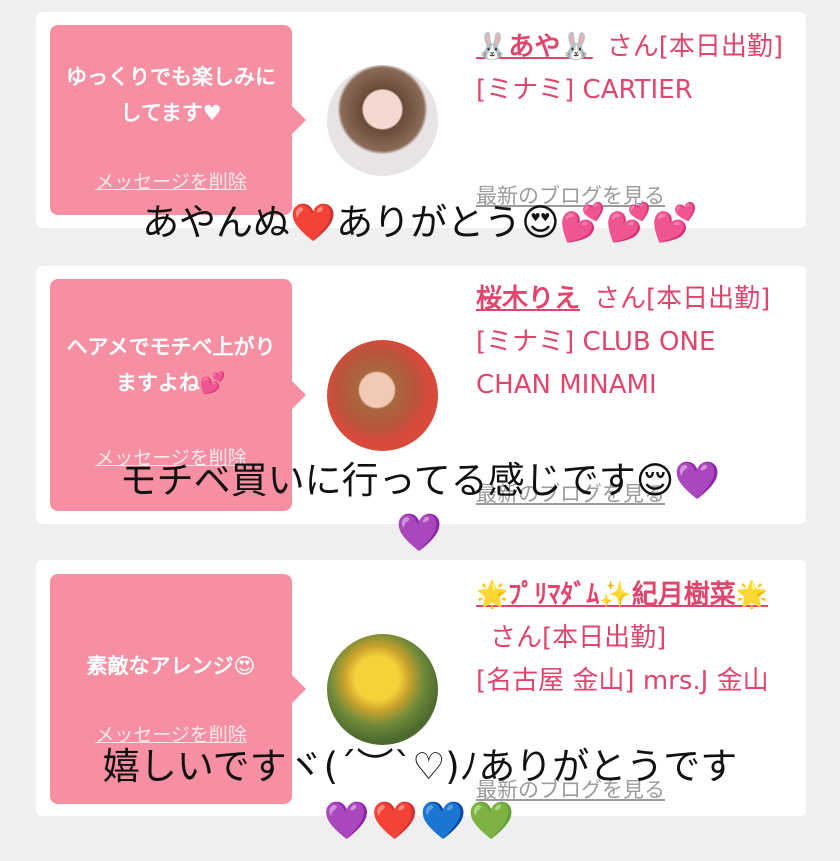 The height and width of the screenshot is (861, 840). Describe the element at coordinates (622, 681) in the screenshot. I see `shop-name: [名古屋 金山] mrs.J 金山` at that location.